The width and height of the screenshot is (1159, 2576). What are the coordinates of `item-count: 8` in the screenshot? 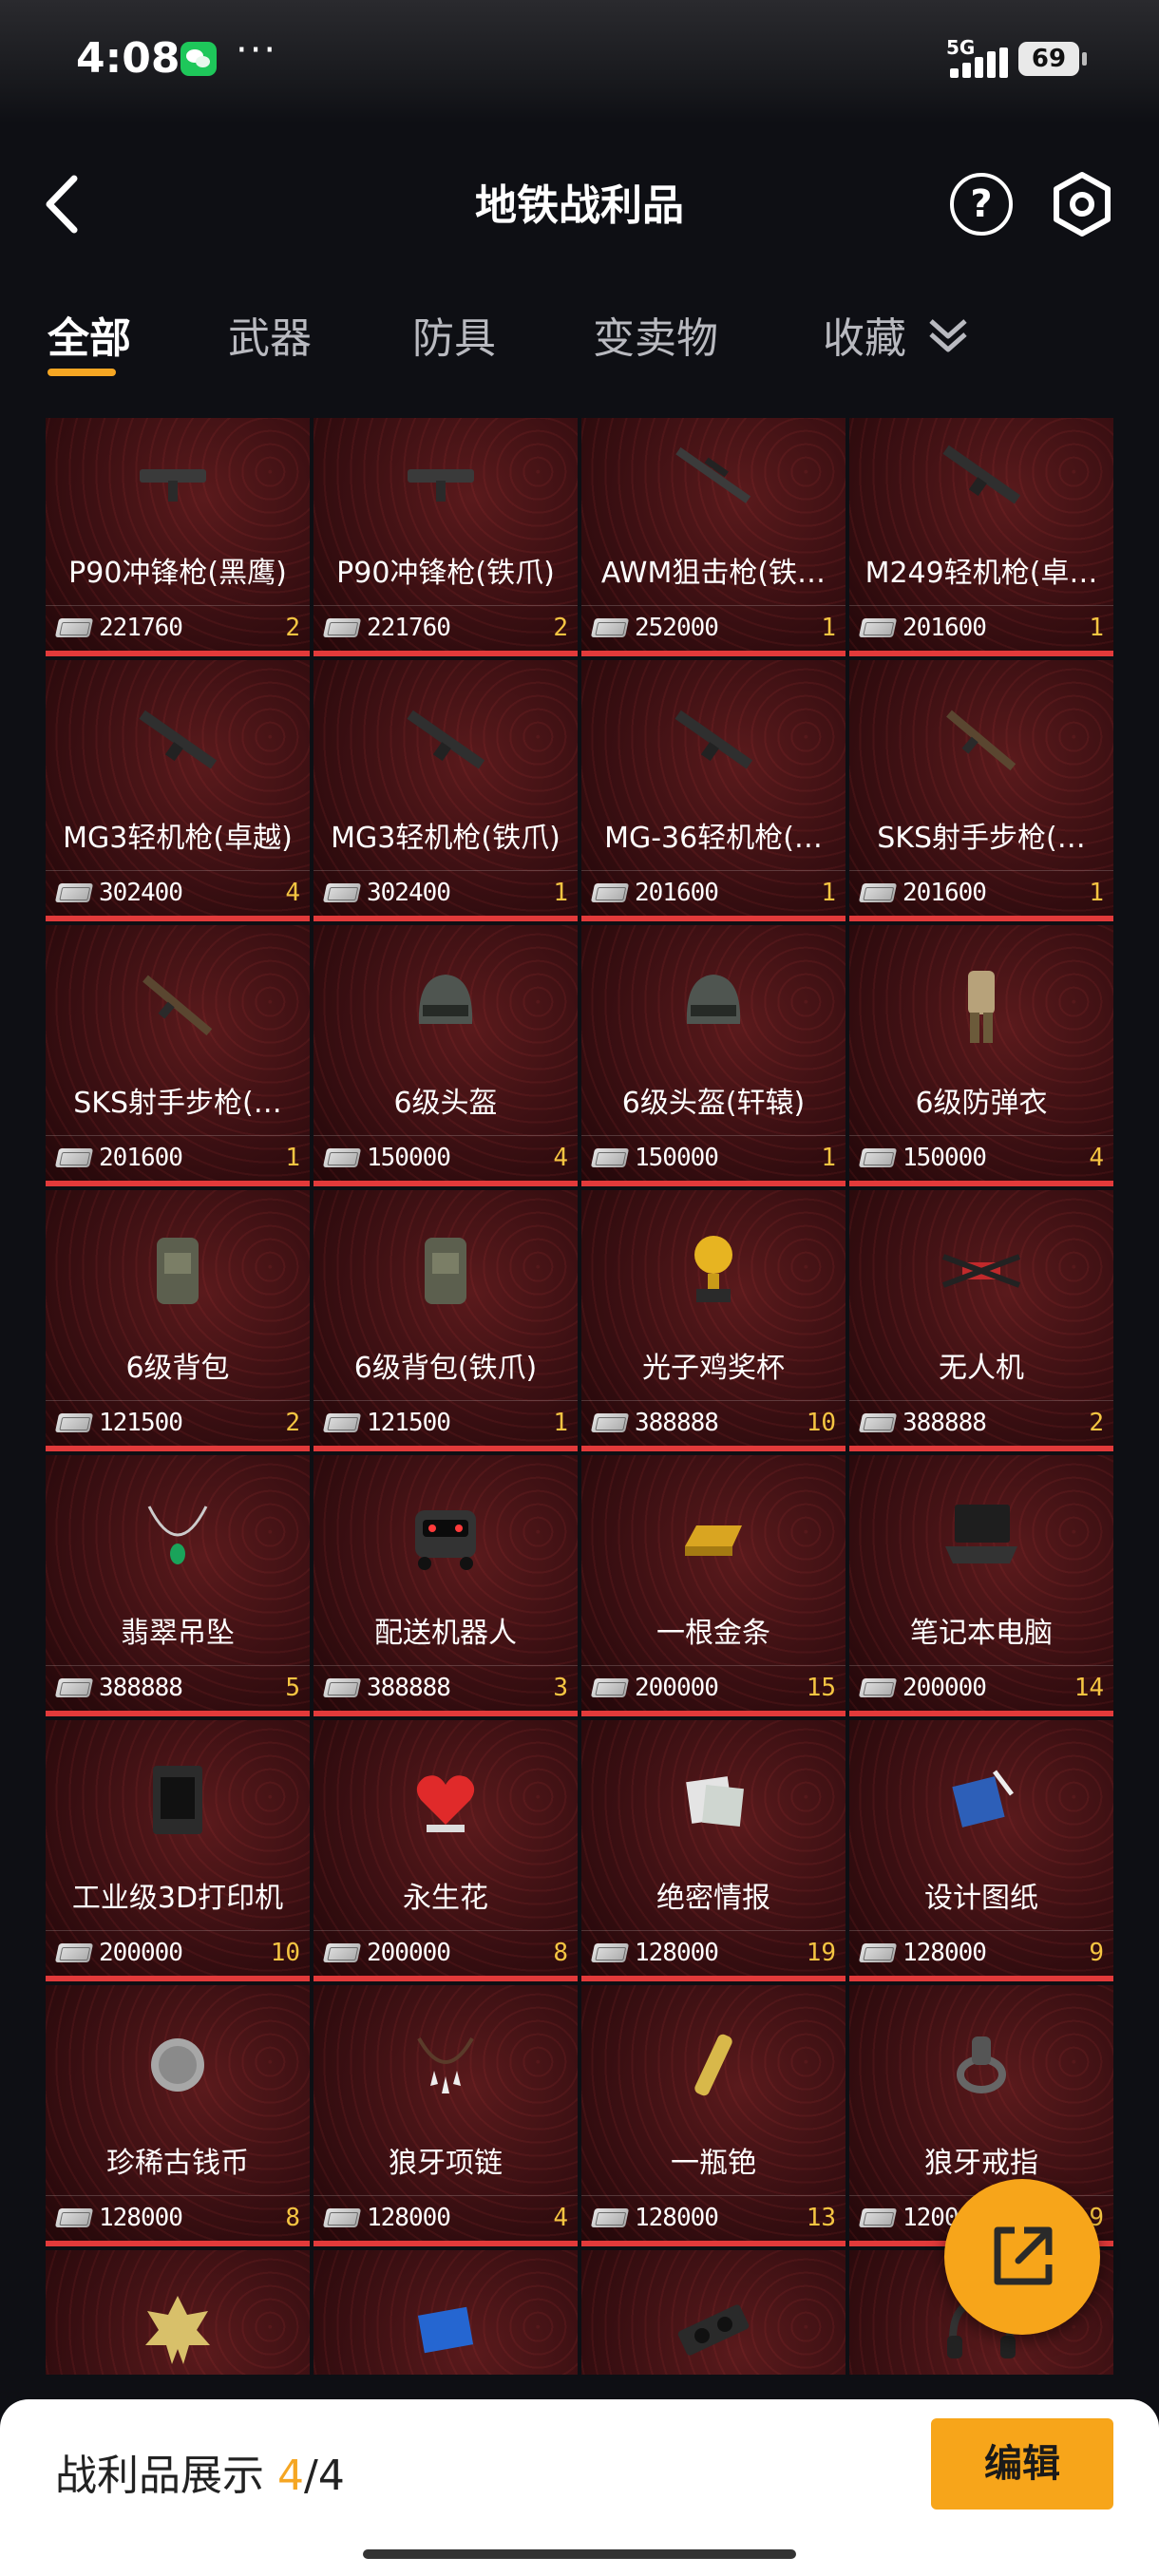 It's located at (292, 2218).